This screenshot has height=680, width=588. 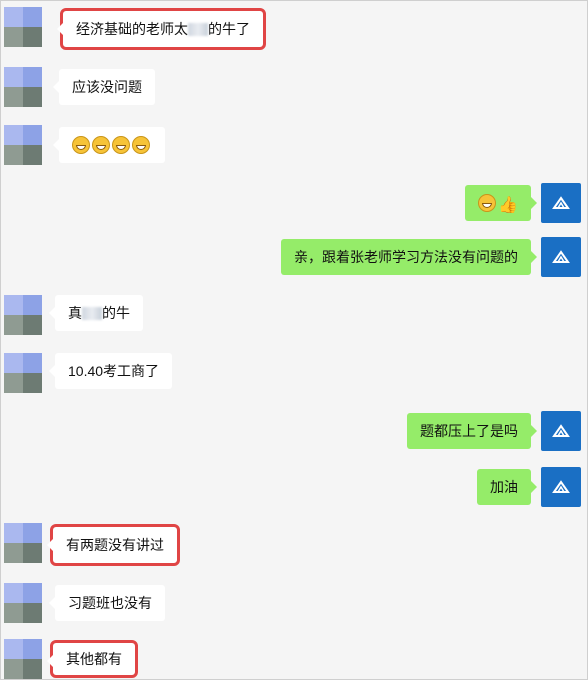 What do you see at coordinates (229, 29) in the screenshot?
I see `message-text: 的牛了` at bounding box center [229, 29].